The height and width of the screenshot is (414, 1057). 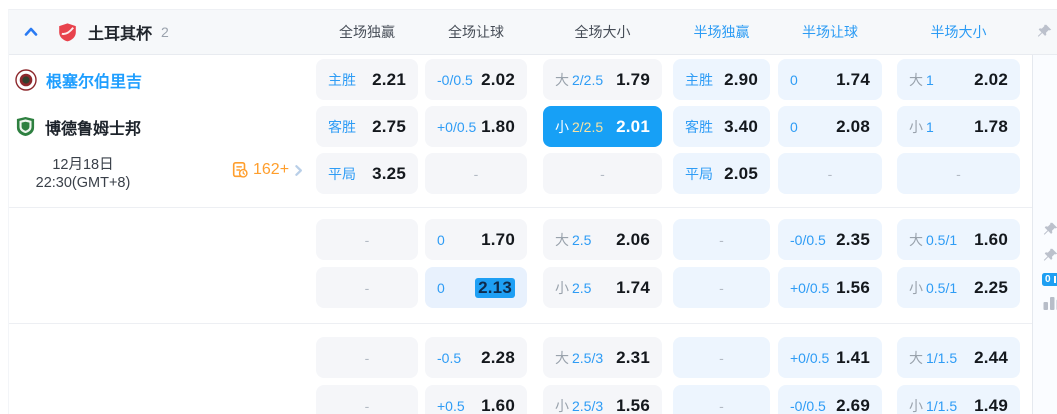 What do you see at coordinates (93, 127) in the screenshot?
I see `away-team-name: 博德鲁姆士邦` at bounding box center [93, 127].